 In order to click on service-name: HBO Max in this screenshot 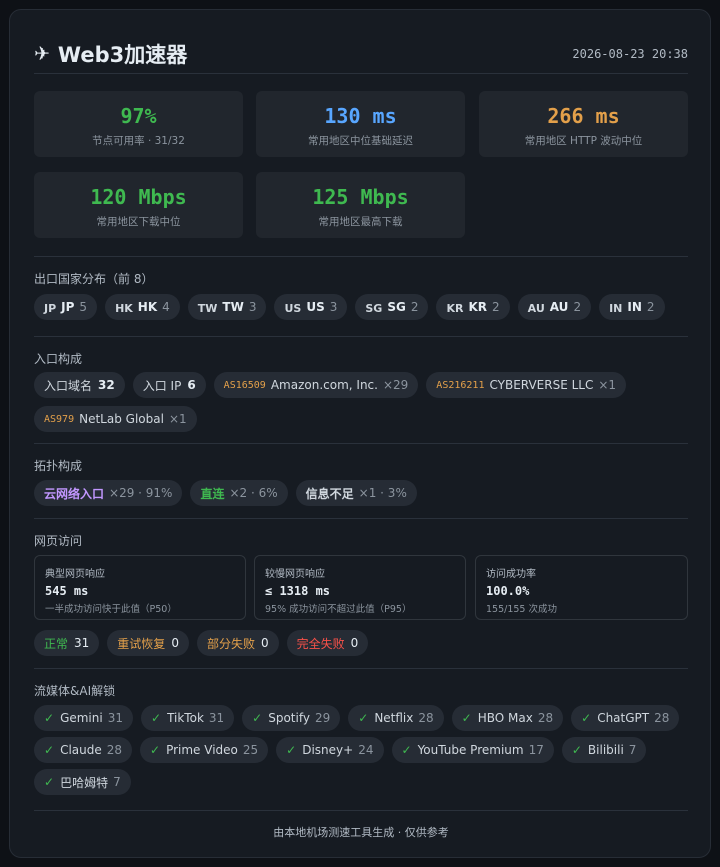, I will do `click(505, 718)`.